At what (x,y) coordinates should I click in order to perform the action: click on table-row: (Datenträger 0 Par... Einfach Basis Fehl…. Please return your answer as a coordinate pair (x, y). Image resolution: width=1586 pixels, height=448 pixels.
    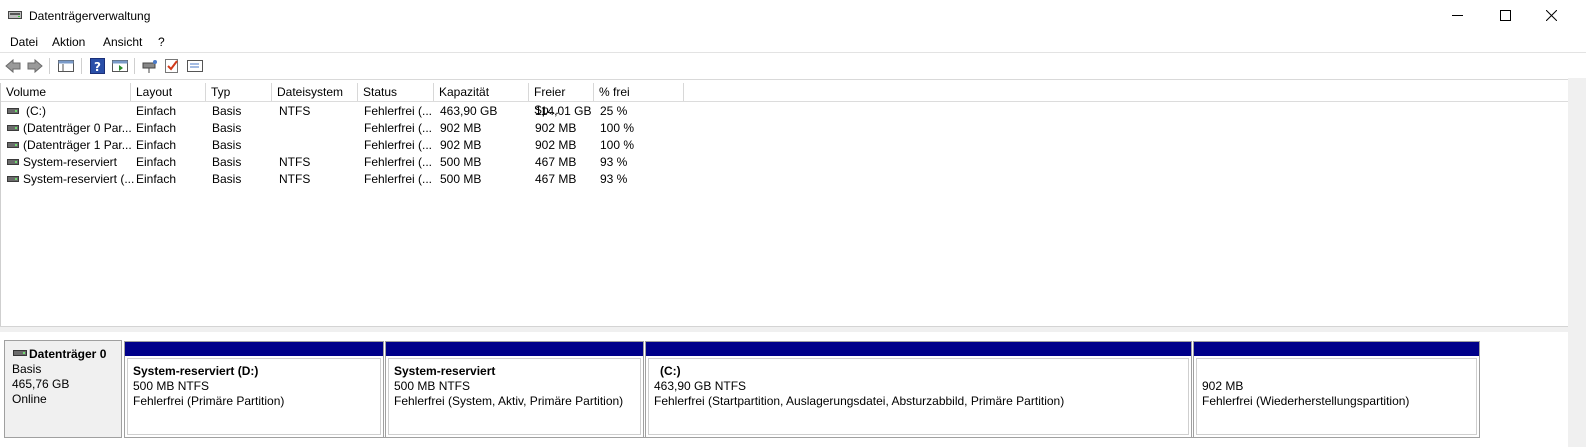
    Looking at the image, I should click on (785, 128).